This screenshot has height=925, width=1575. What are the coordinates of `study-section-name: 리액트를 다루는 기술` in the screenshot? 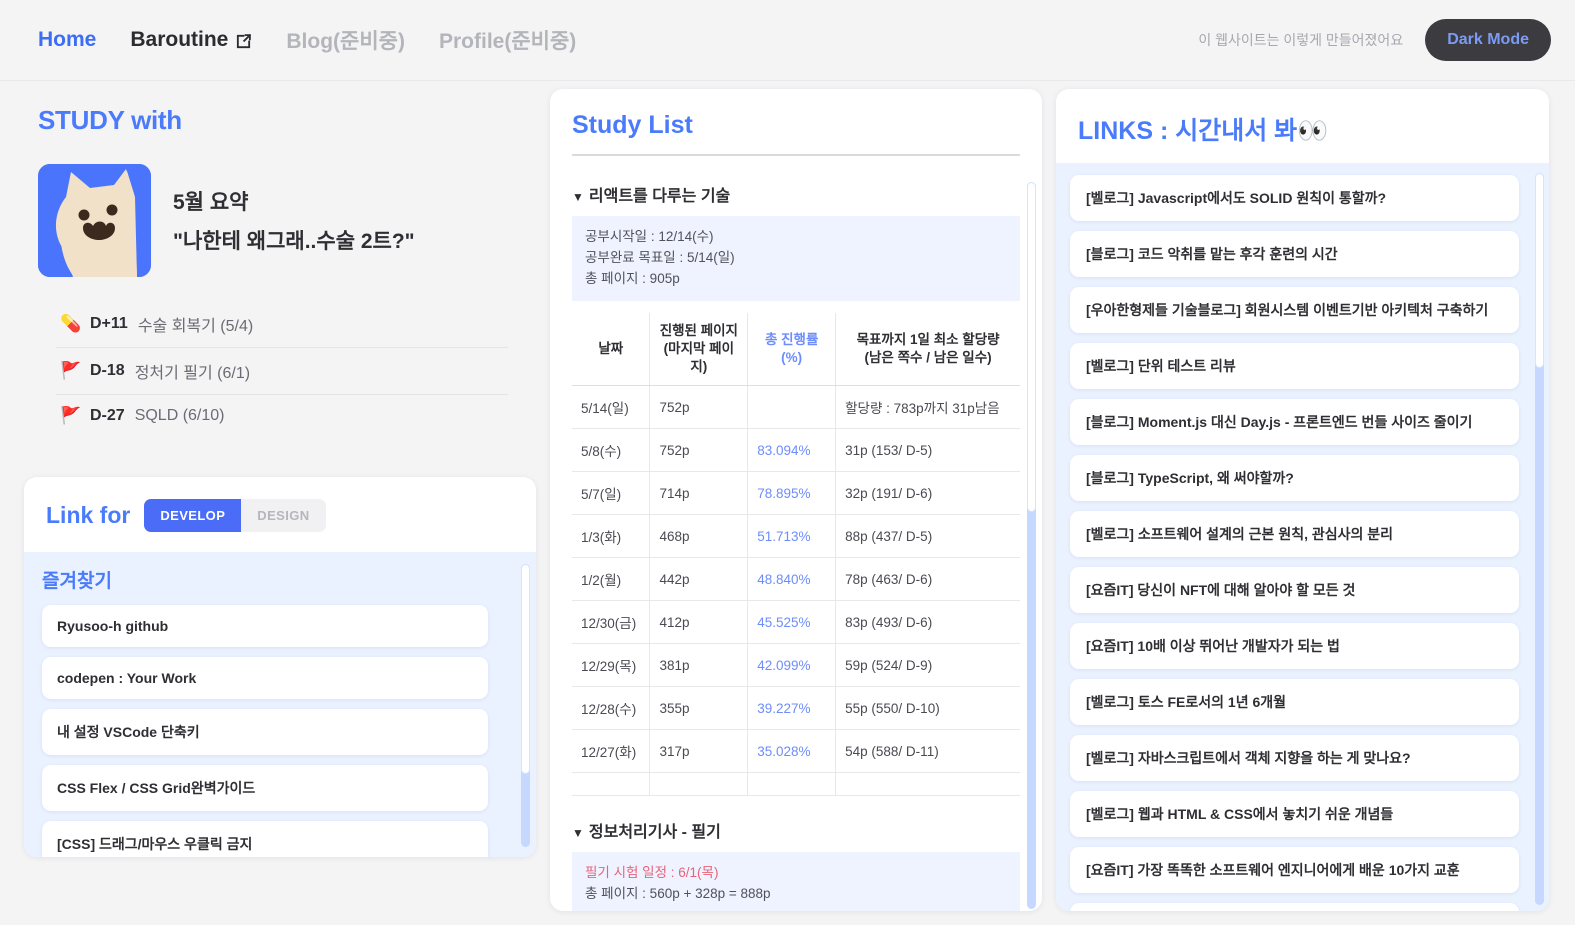 It's located at (659, 196).